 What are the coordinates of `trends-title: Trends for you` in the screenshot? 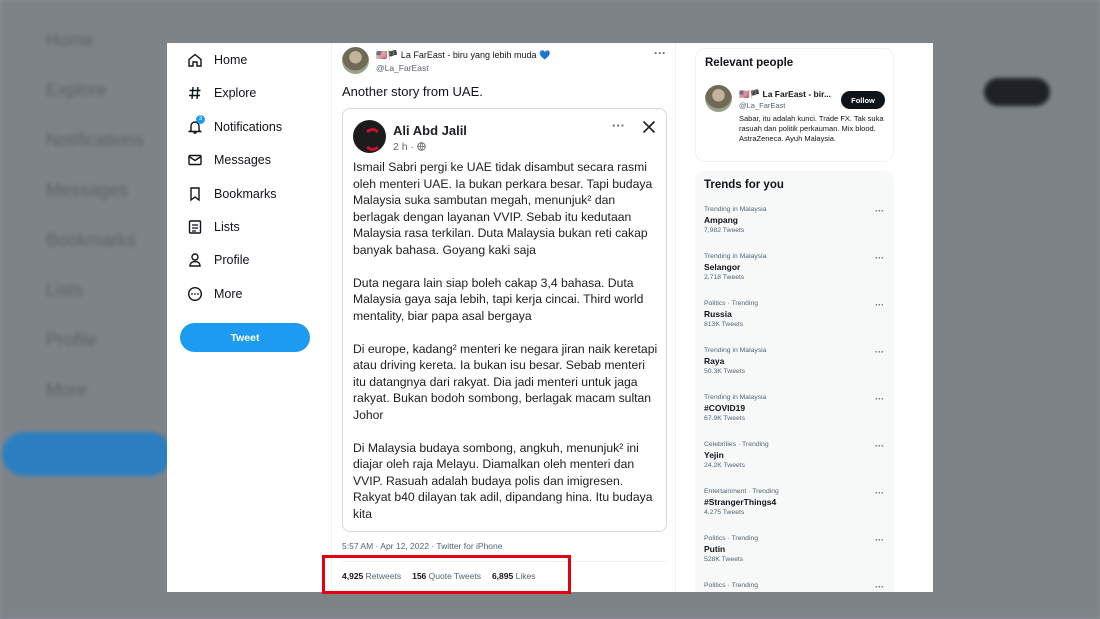 It's located at (744, 185).